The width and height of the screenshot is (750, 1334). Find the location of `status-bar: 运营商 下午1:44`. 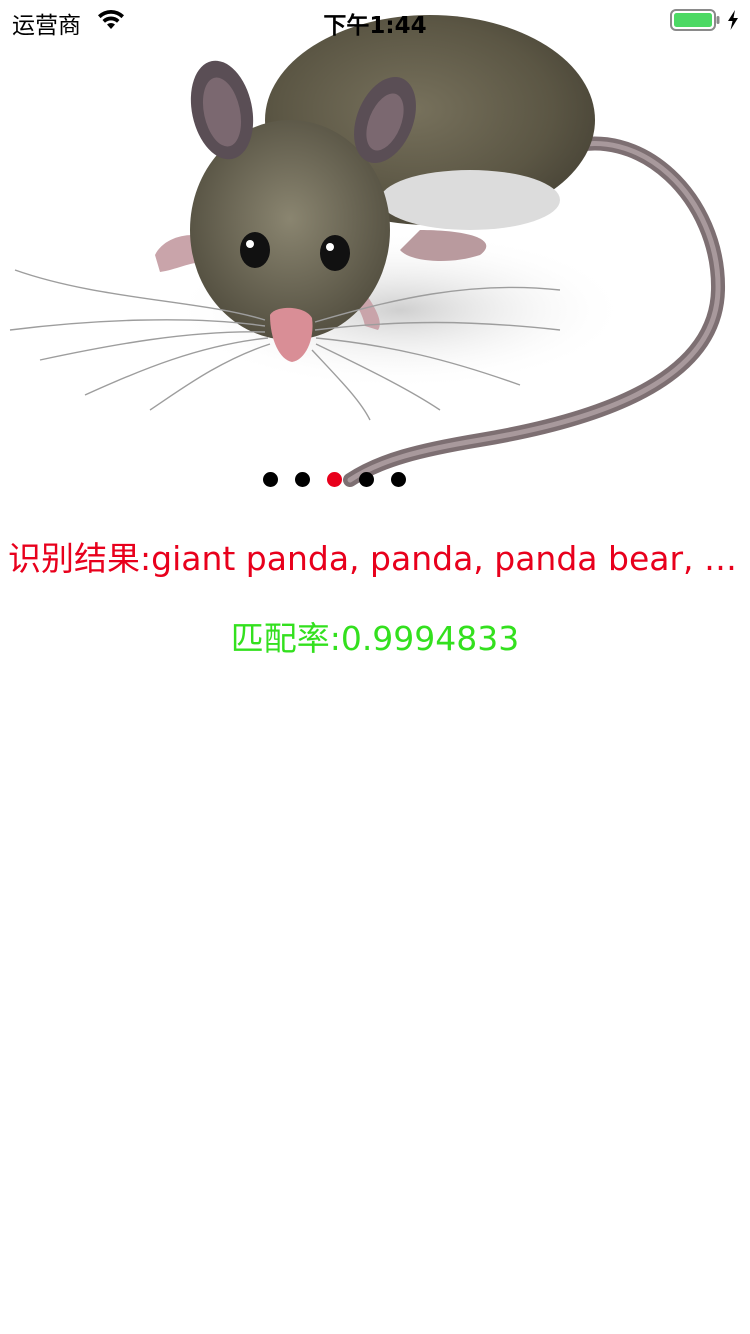

status-bar: 运营商 下午1:44 is located at coordinates (375, 20).